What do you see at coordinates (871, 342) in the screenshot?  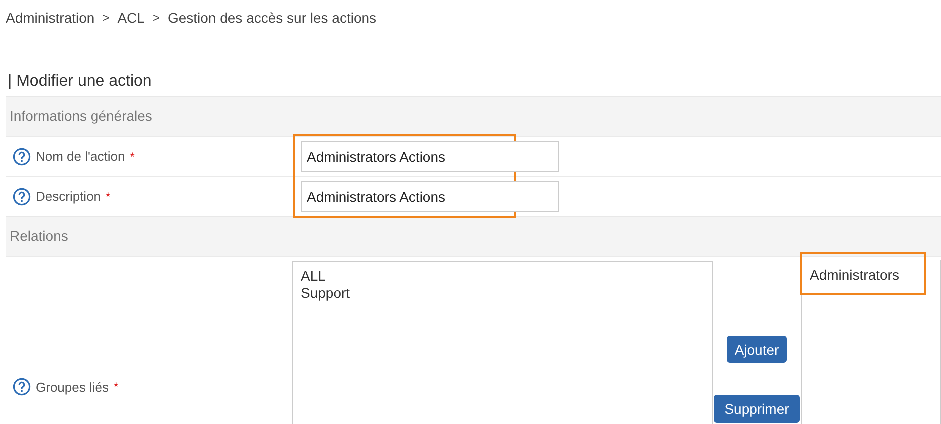 I see `selected-list: Administrators` at bounding box center [871, 342].